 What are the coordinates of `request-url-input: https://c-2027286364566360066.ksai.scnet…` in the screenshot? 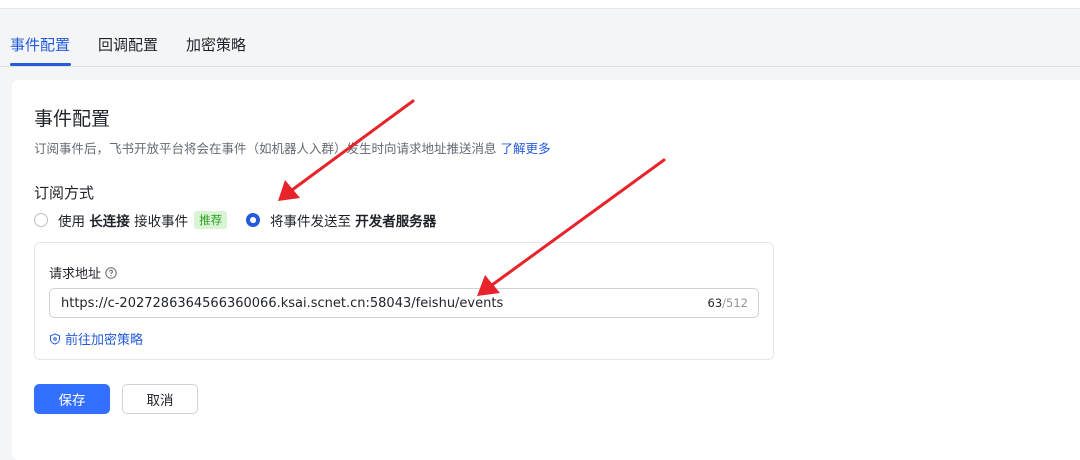 It's located at (404, 303).